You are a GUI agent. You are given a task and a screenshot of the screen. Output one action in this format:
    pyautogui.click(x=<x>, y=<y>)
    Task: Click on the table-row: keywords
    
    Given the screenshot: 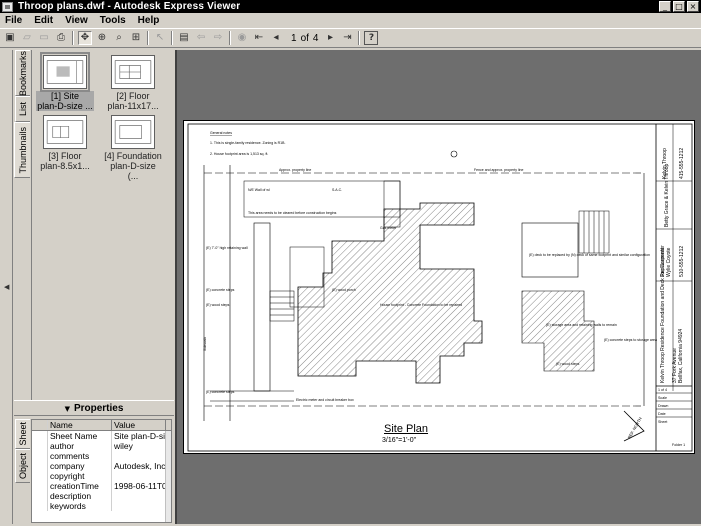 What is the action you would take?
    pyautogui.click(x=101, y=506)
    